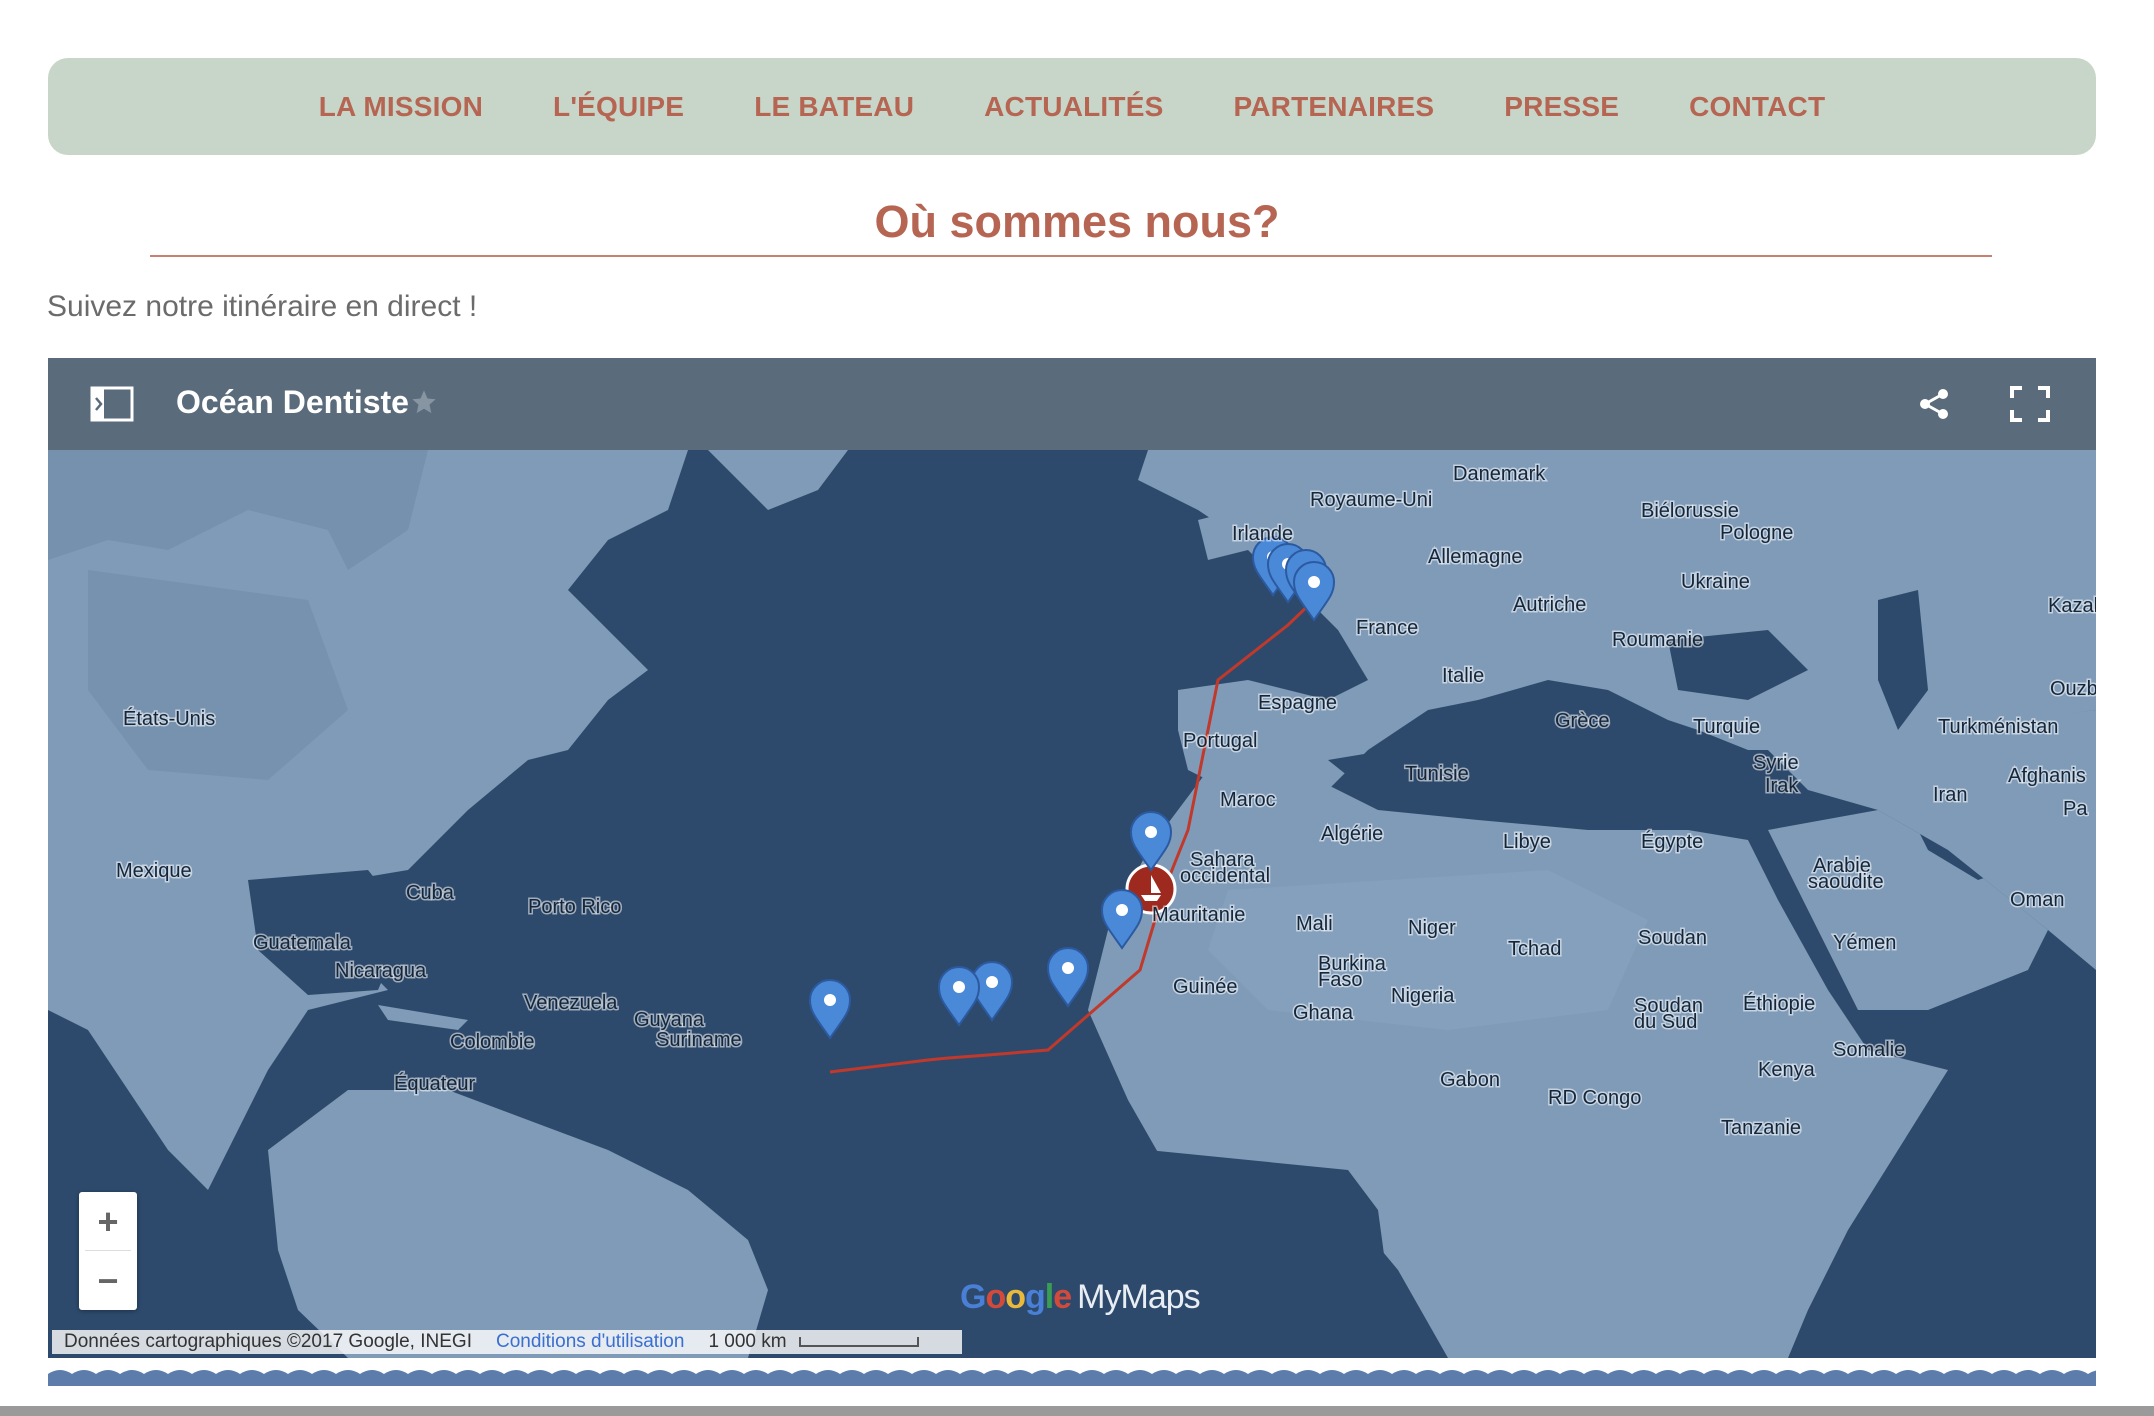 Image resolution: width=2154 pixels, height=1416 pixels. What do you see at coordinates (401, 107) in the screenshot?
I see `nav-la-mission: LA MISSION` at bounding box center [401, 107].